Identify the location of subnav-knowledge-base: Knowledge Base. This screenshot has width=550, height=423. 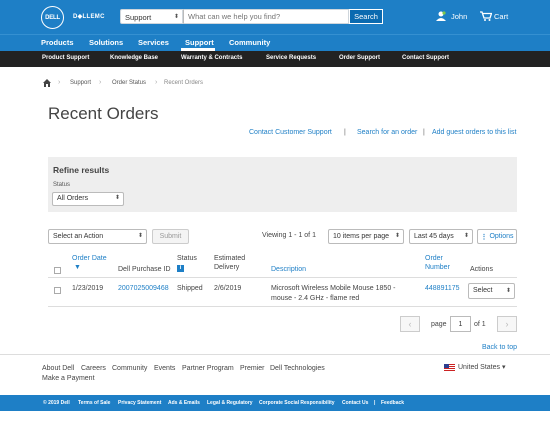
(134, 58).